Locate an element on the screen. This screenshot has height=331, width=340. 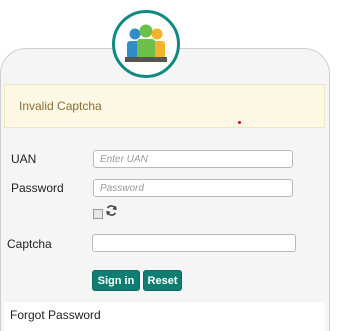
password-label: Password is located at coordinates (37, 188).